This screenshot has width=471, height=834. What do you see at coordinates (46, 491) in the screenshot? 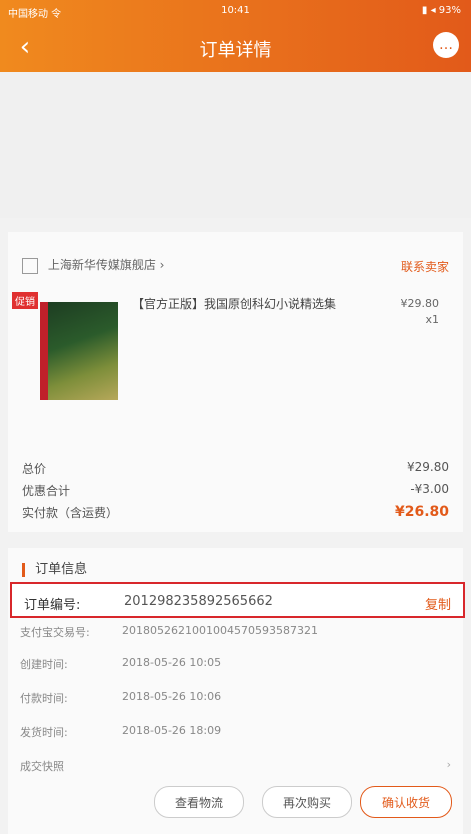
I see `summary-label: 优惠合计` at bounding box center [46, 491].